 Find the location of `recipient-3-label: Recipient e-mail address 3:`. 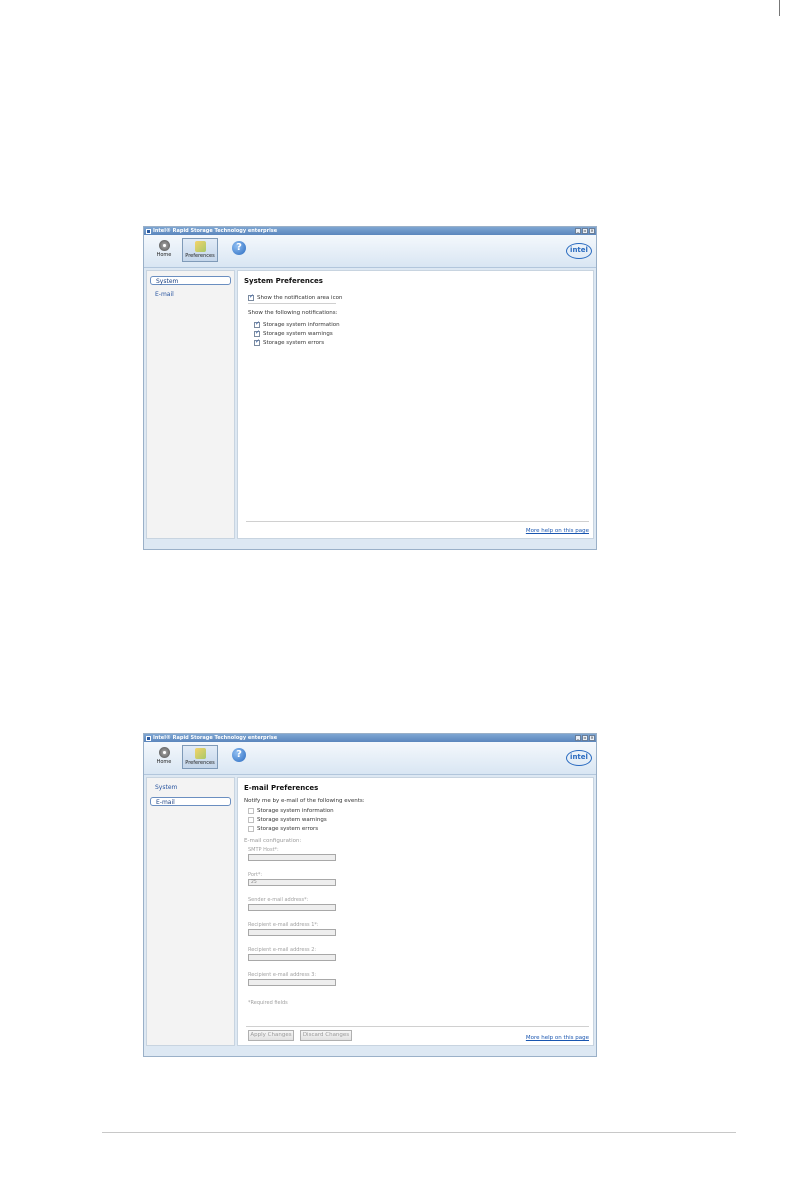

recipient-3-label: Recipient e-mail address 3: is located at coordinates (282, 975).